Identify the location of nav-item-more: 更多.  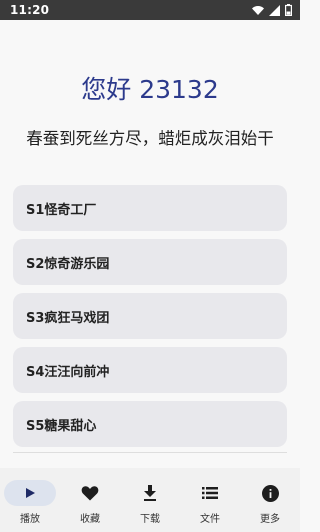
(270, 500).